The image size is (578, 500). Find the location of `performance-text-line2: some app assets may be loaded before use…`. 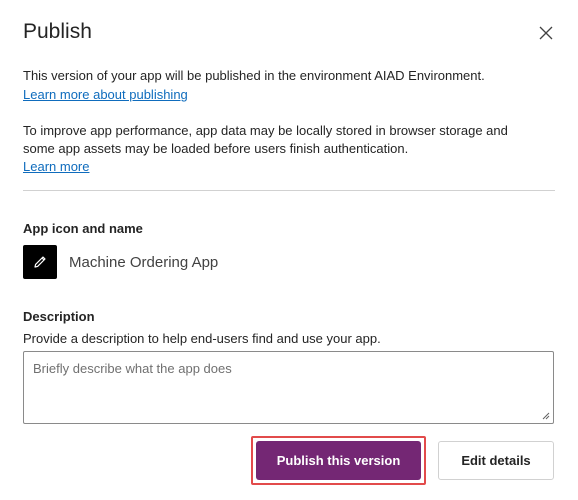

performance-text-line2: some app assets may be loaded before use… is located at coordinates (216, 148).